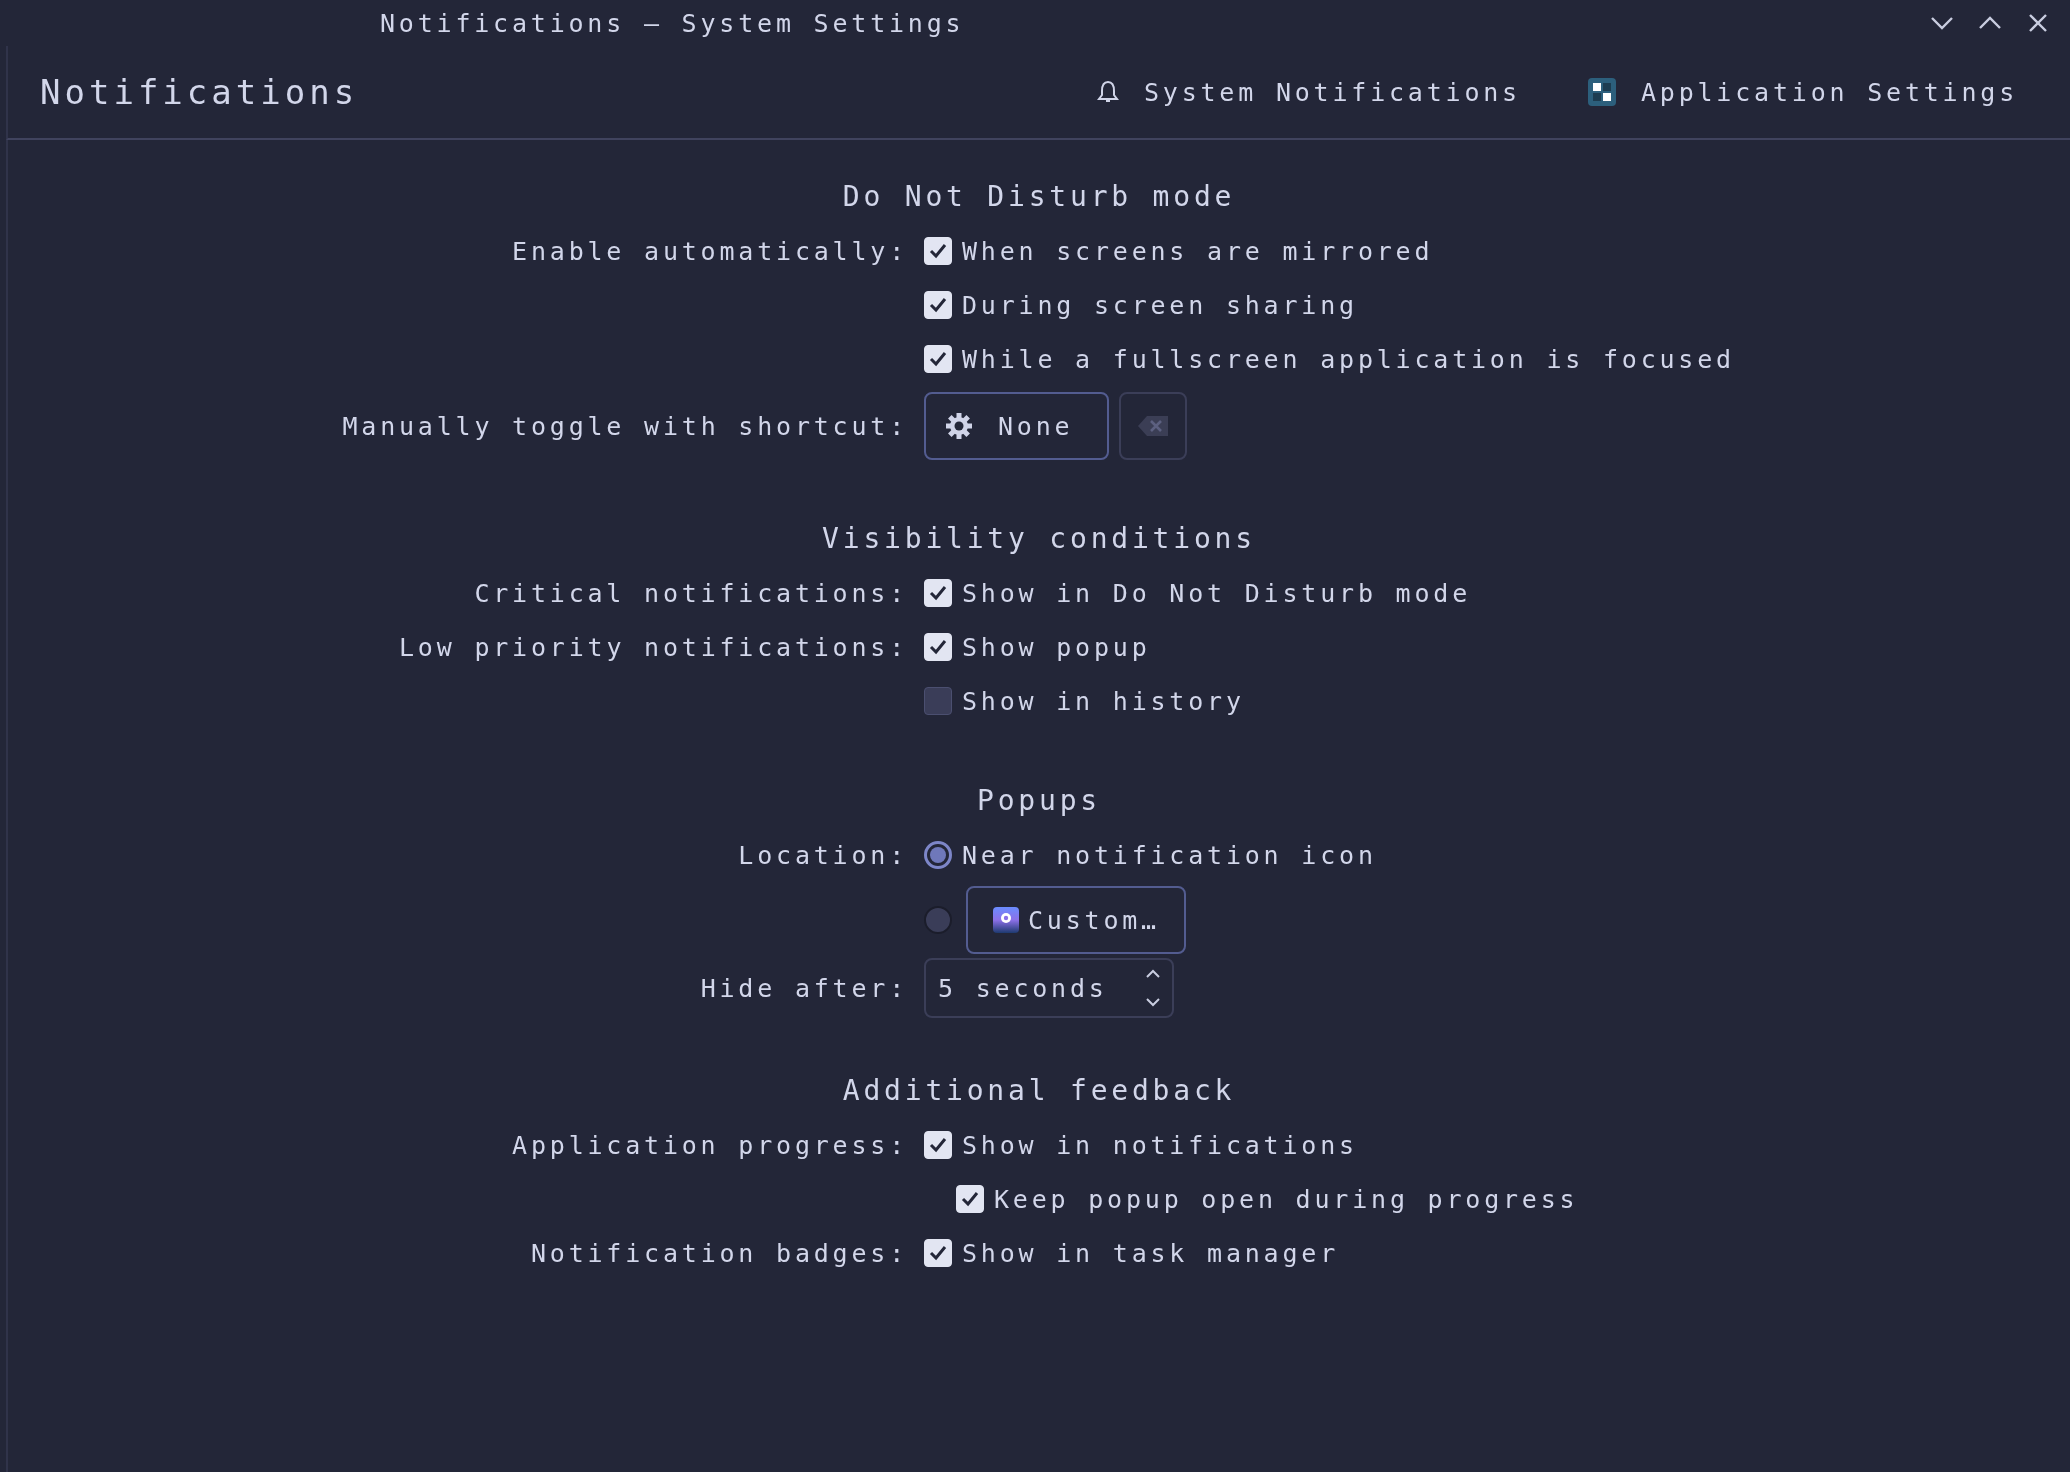 Image resolution: width=2070 pixels, height=1472 pixels. Describe the element at coordinates (823, 855) in the screenshot. I see `form-label: Location:` at that location.